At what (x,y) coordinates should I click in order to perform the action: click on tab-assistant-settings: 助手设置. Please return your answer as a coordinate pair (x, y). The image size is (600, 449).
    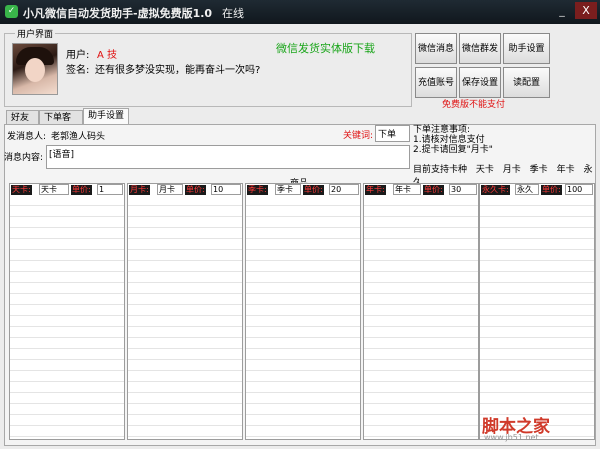
    Looking at the image, I should click on (106, 116).